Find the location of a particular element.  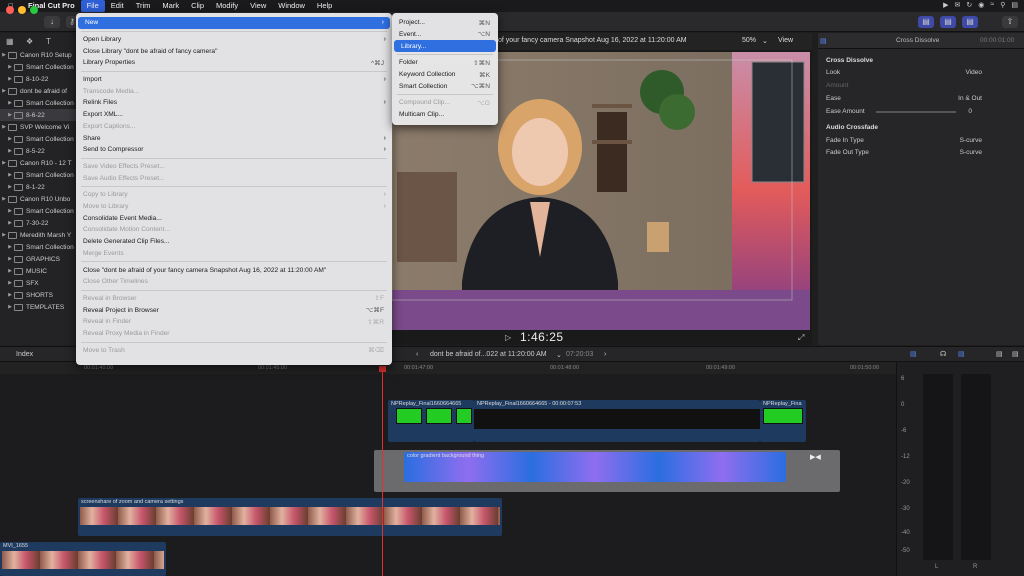

gradient-clip: color gradient background thing is located at coordinates (595, 467).